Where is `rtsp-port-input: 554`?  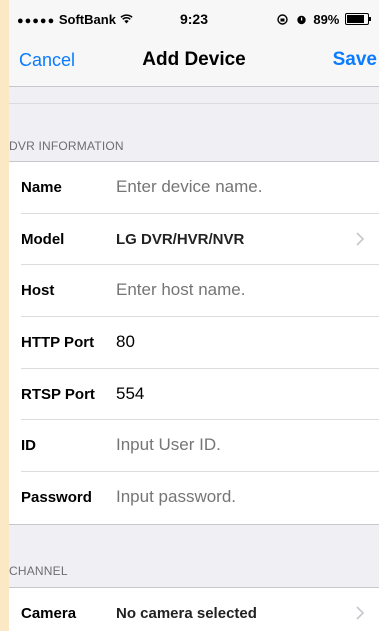 rtsp-port-input: 554 is located at coordinates (130, 394).